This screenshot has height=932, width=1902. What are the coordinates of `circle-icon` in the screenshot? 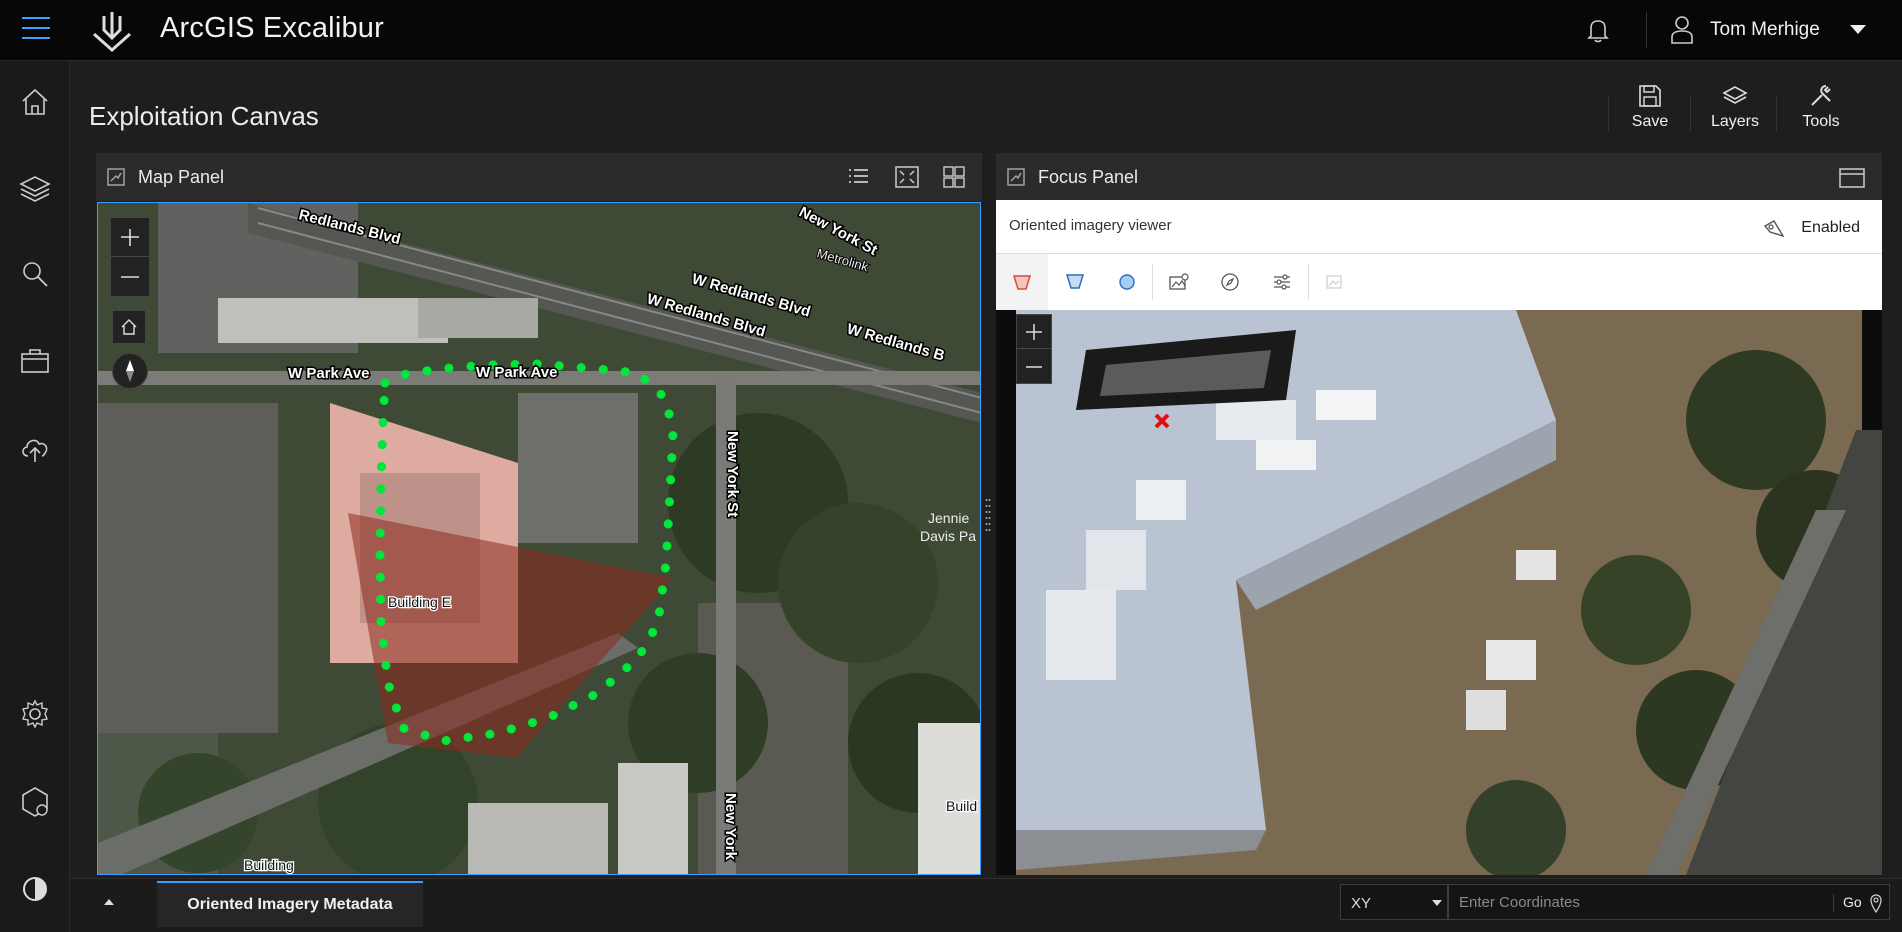 It's located at (1127, 282).